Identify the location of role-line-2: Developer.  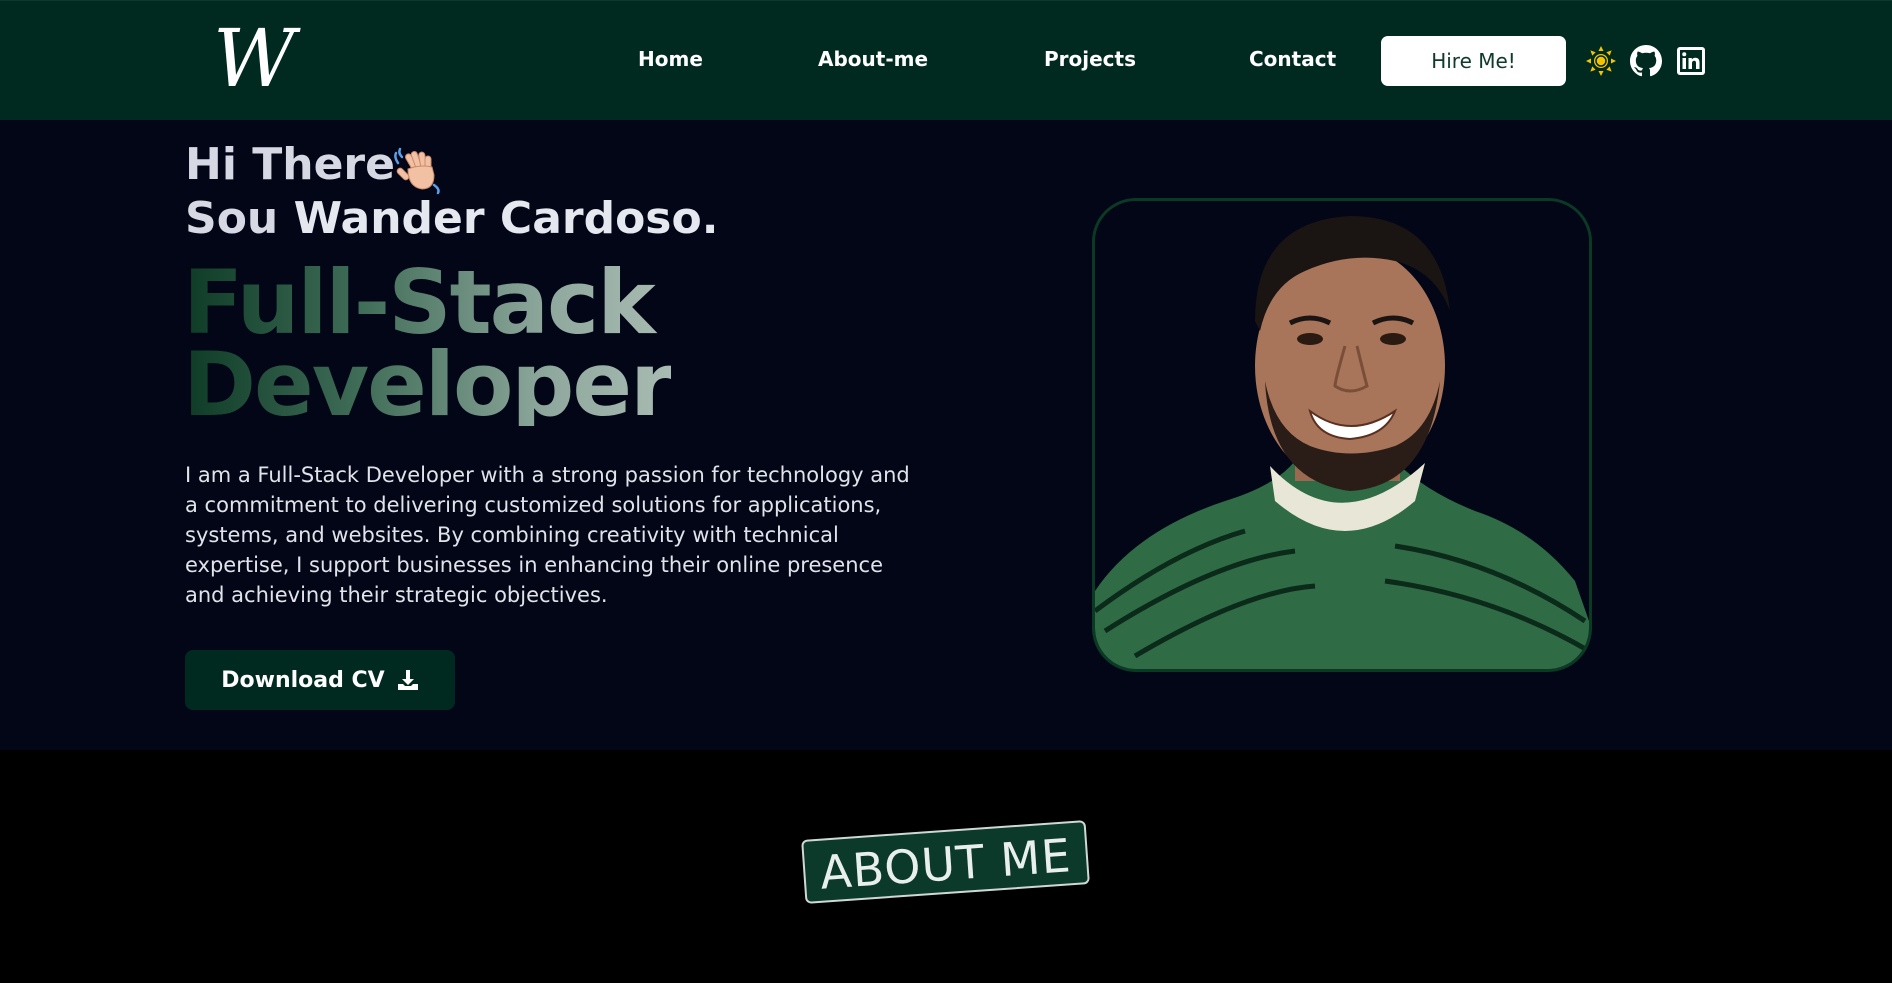
(427, 384).